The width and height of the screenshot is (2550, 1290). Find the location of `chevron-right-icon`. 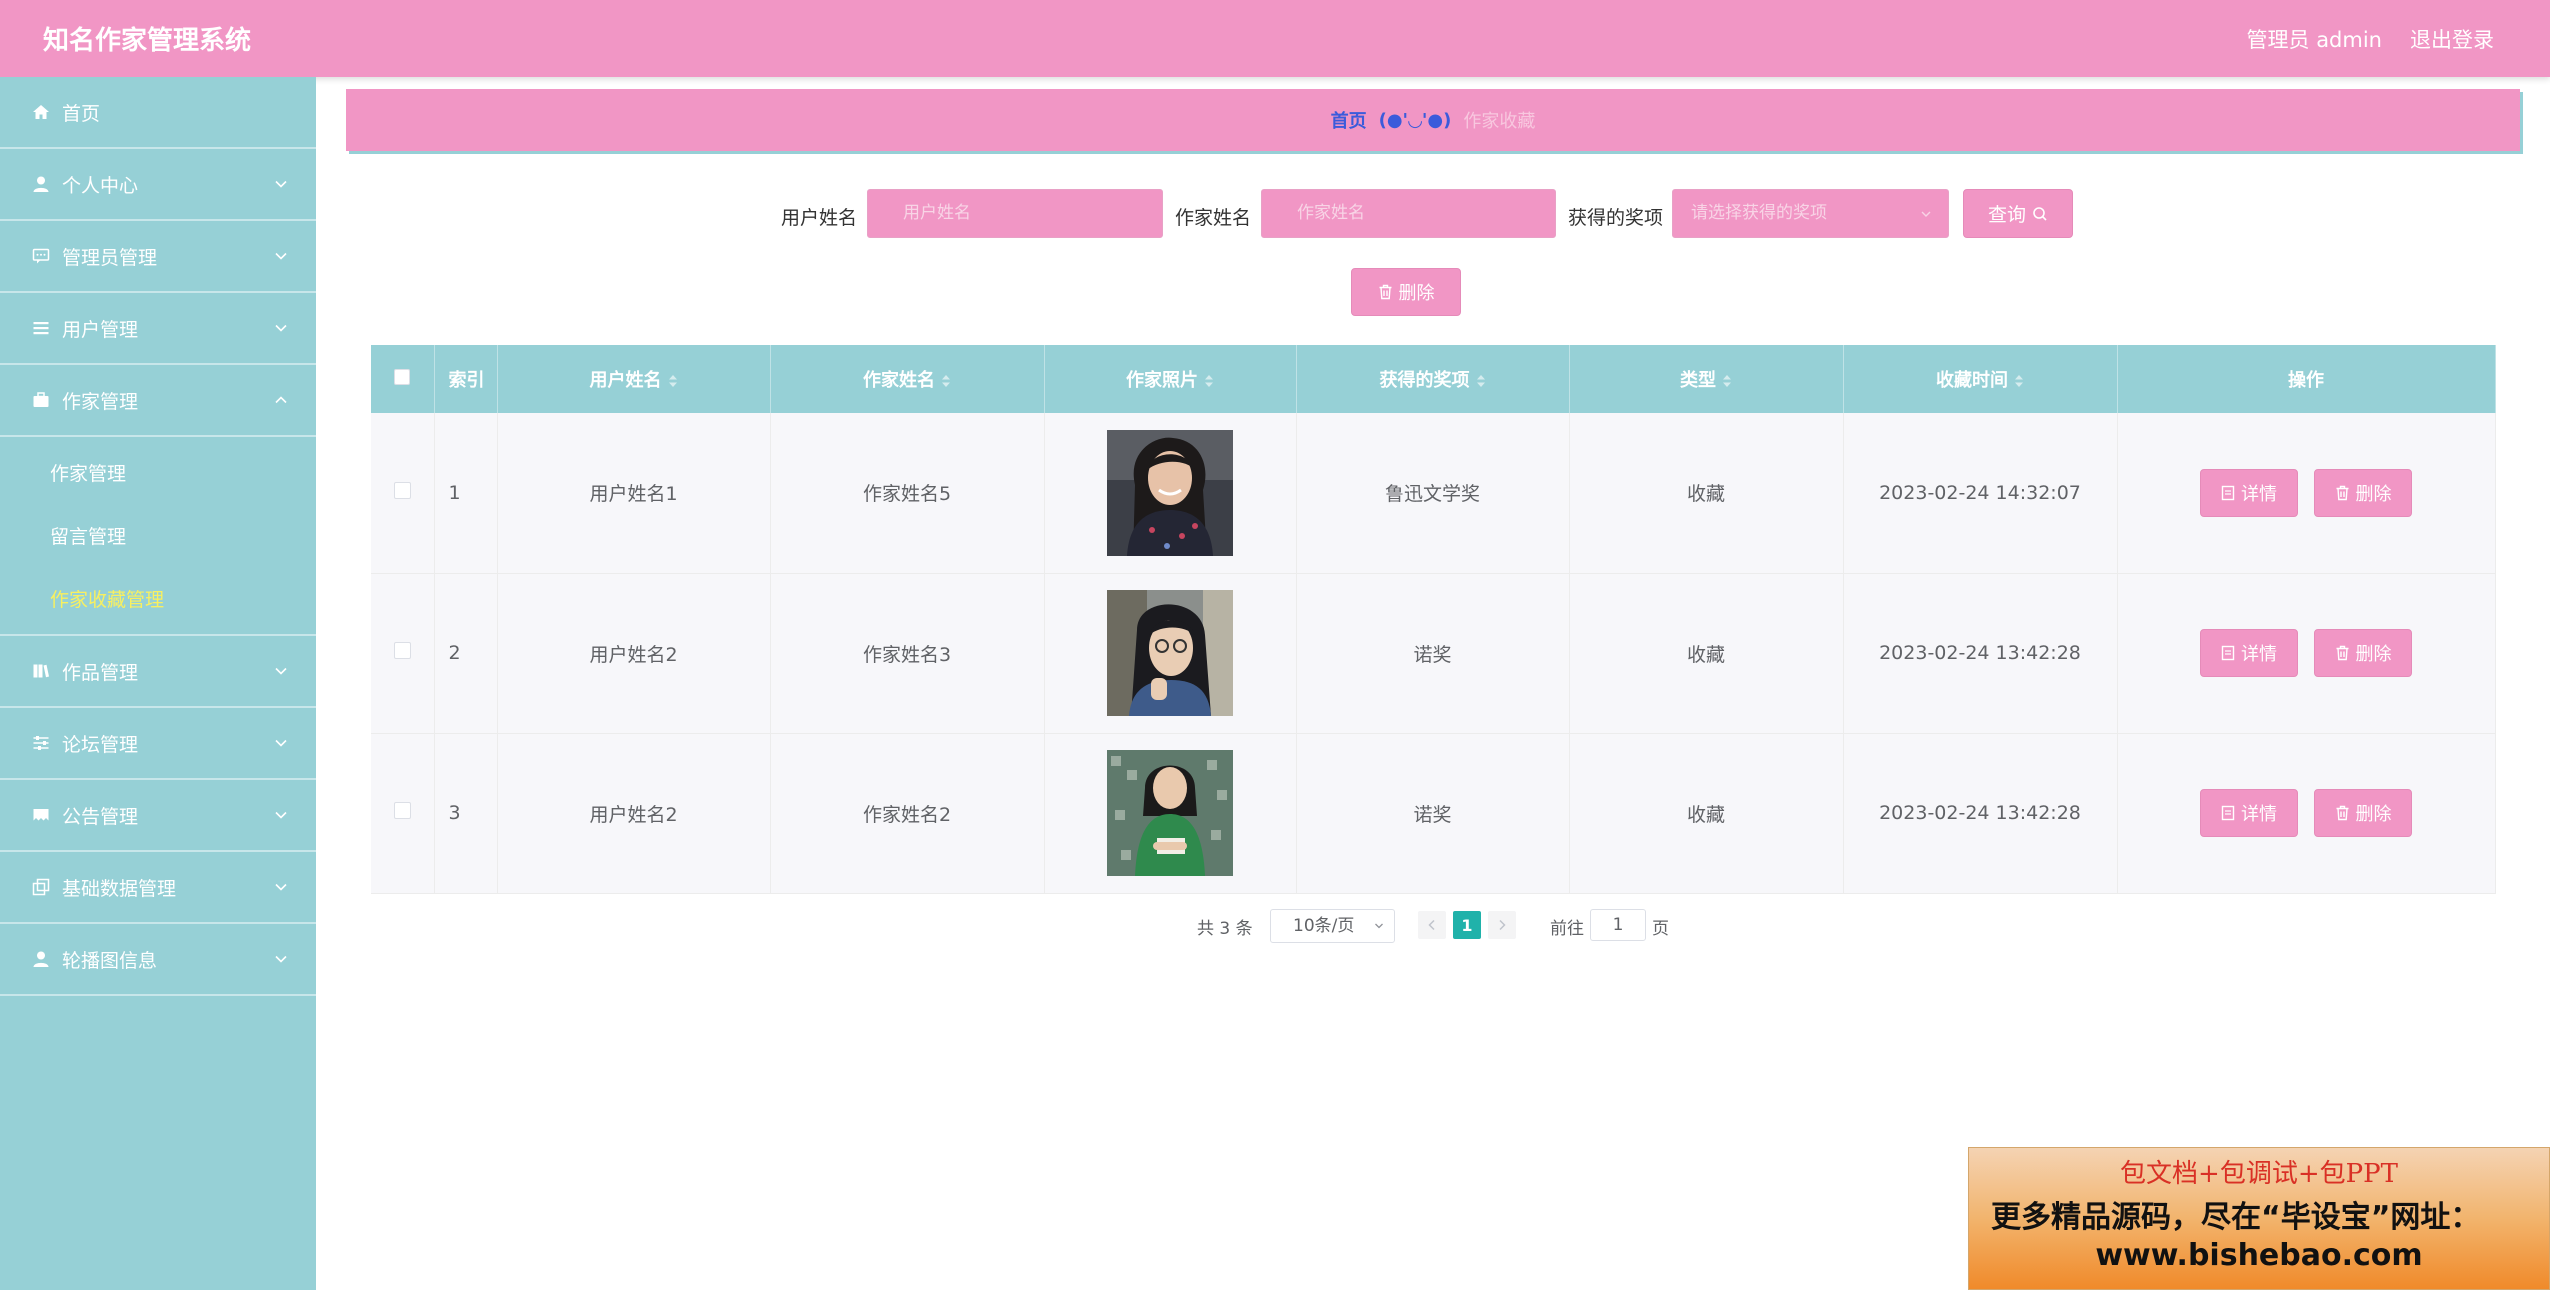

chevron-right-icon is located at coordinates (1502, 925).